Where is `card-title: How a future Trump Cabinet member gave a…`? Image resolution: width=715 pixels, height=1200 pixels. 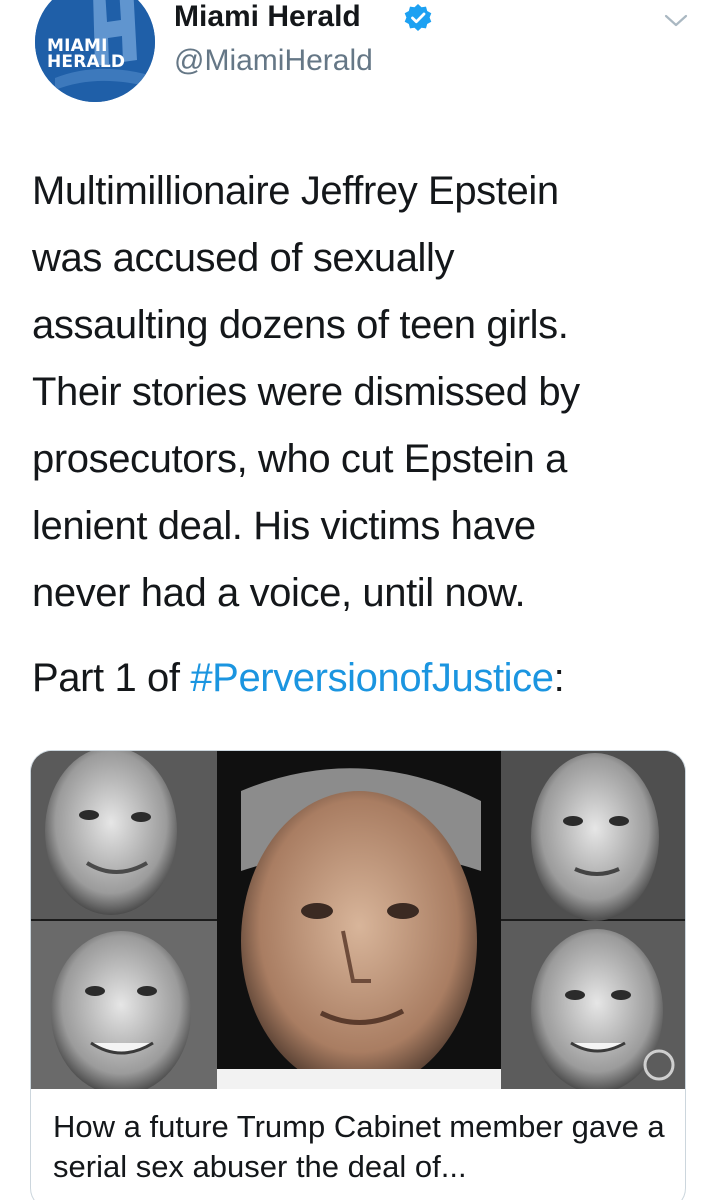 card-title: How a future Trump Cabinet member gave a… is located at coordinates (363, 1147).